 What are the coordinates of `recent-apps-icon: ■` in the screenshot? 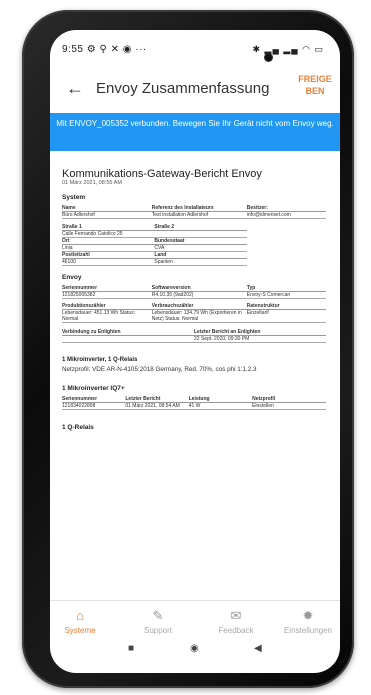 It's located at (131, 648).